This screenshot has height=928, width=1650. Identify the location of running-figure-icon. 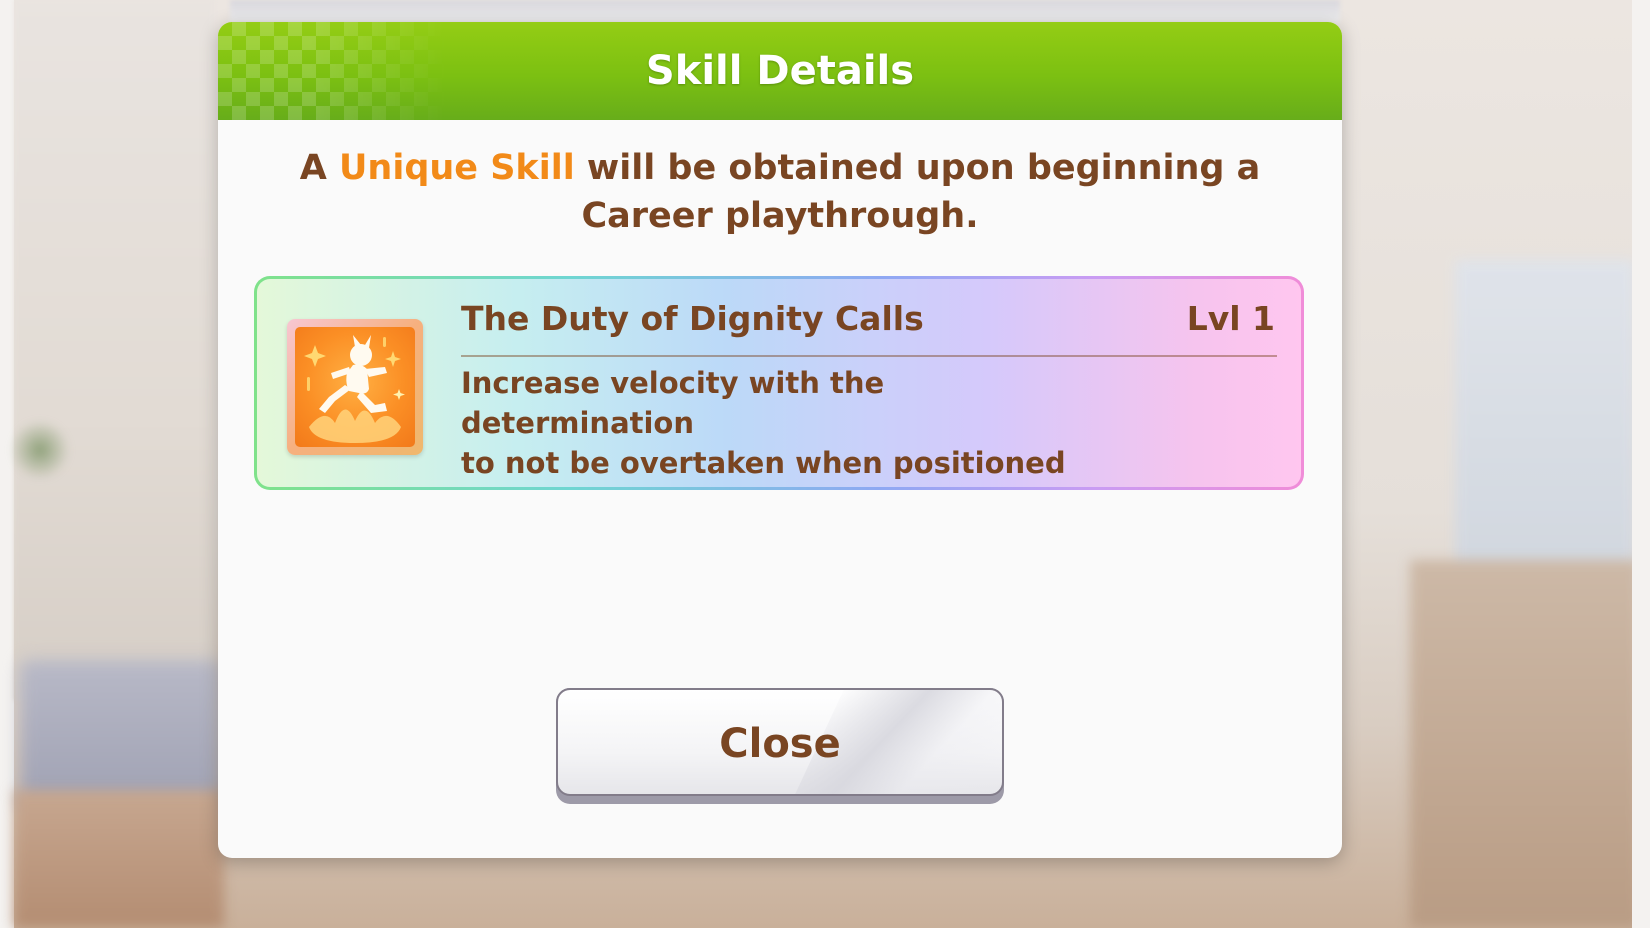
(355, 387).